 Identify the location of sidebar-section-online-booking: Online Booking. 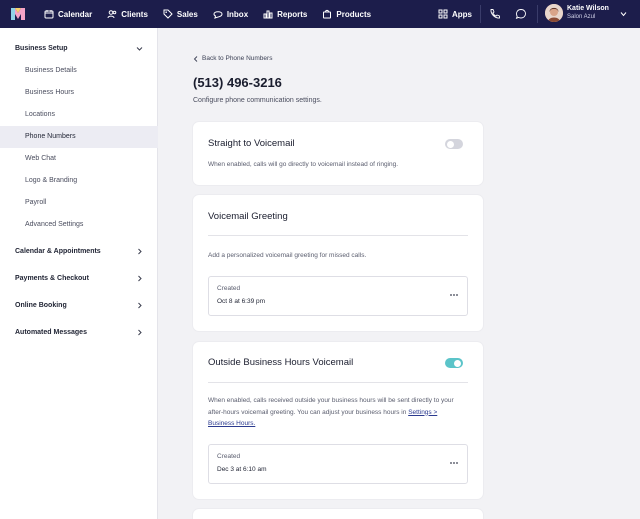
(41, 305).